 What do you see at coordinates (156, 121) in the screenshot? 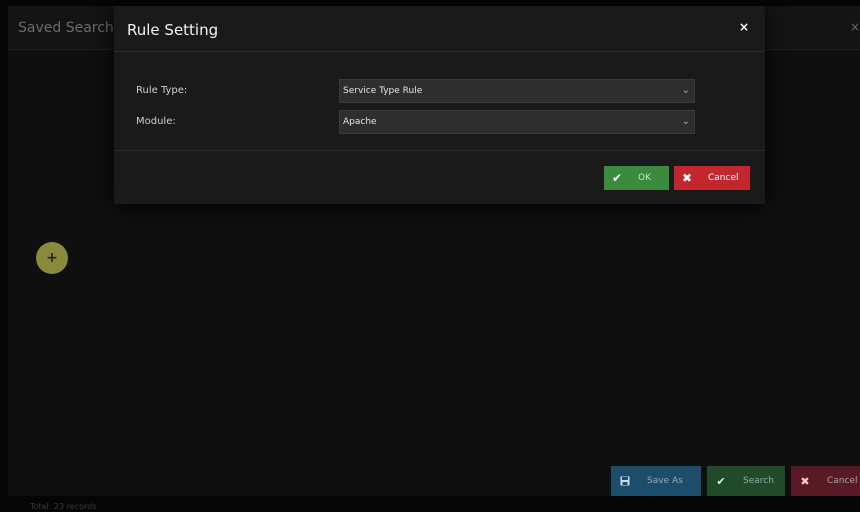
I see `module-label: Module:` at bounding box center [156, 121].